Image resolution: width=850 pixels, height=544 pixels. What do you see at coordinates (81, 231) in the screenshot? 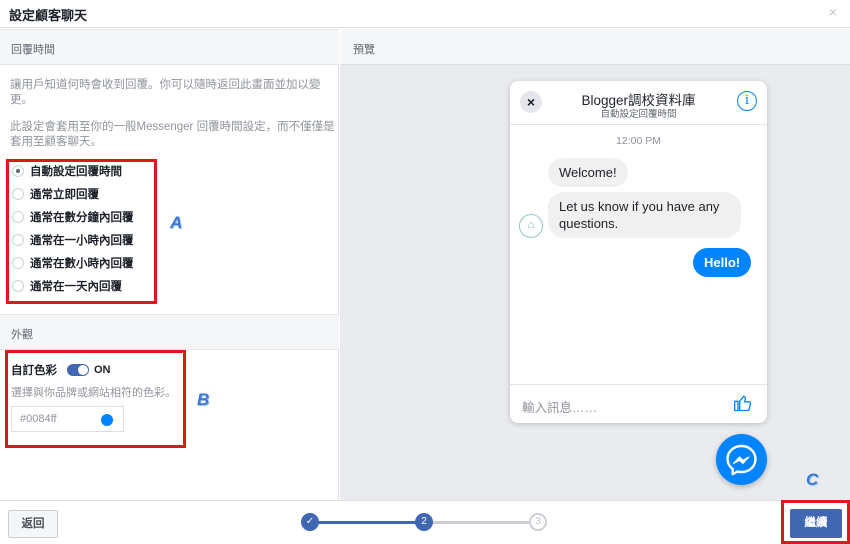
I see `annotation-box-a` at bounding box center [81, 231].